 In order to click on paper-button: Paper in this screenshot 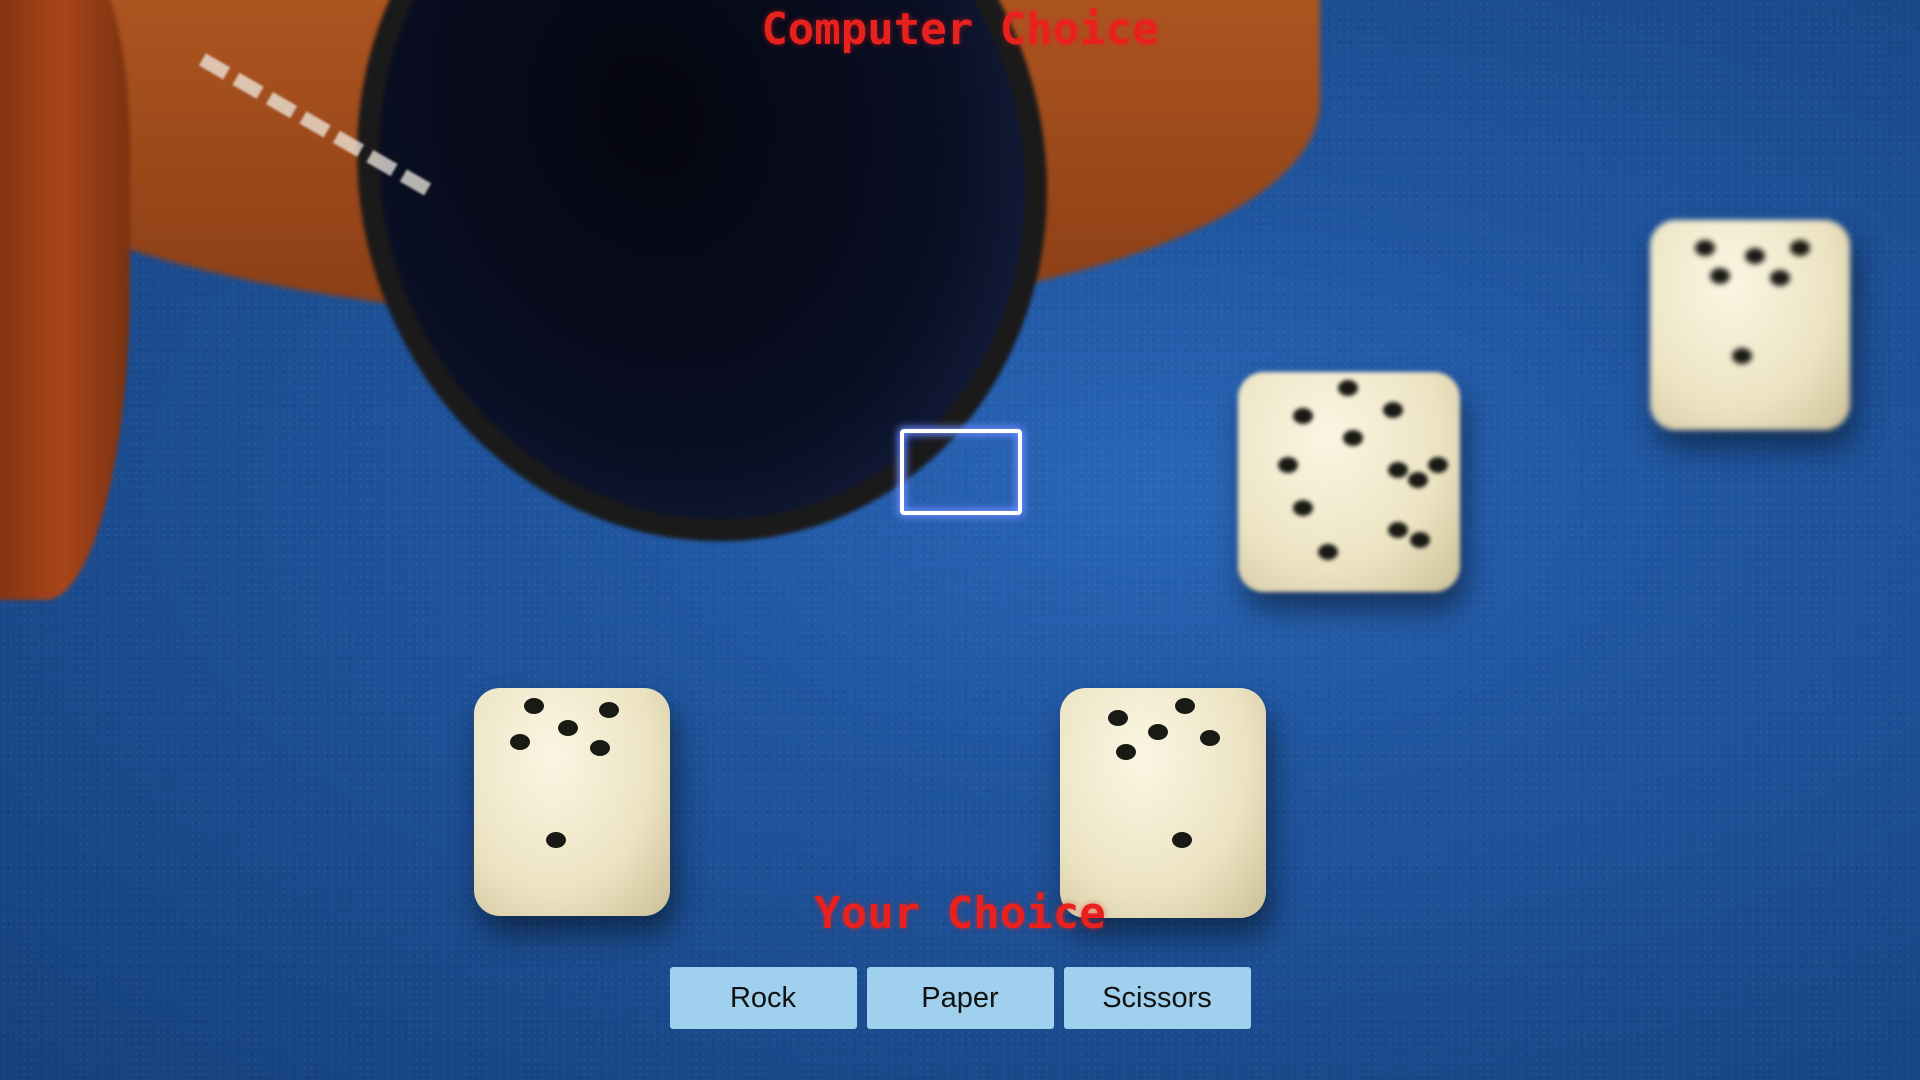, I will do `click(960, 998)`.